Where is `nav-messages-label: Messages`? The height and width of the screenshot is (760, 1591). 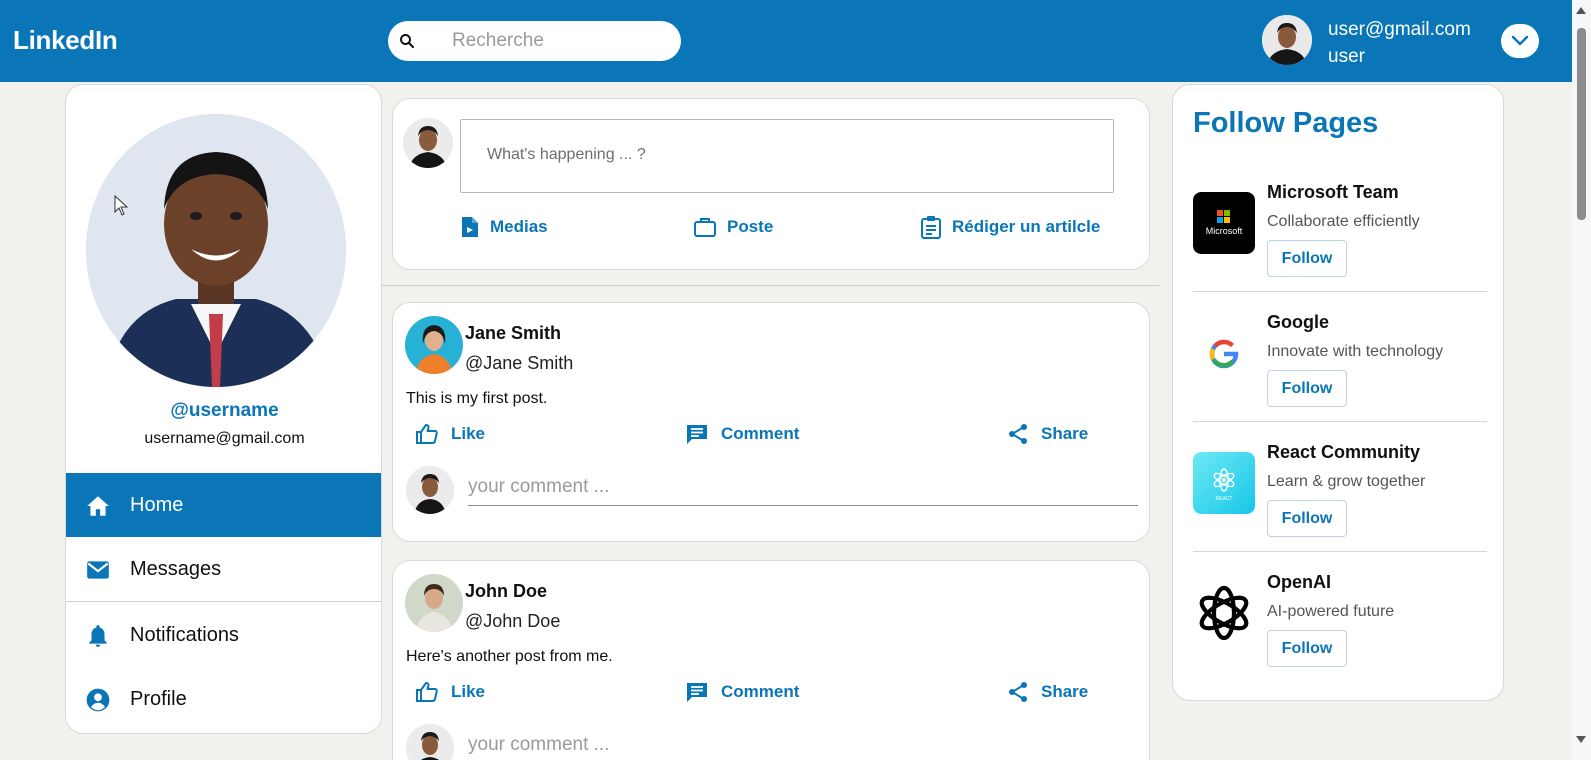 nav-messages-label: Messages is located at coordinates (176, 569).